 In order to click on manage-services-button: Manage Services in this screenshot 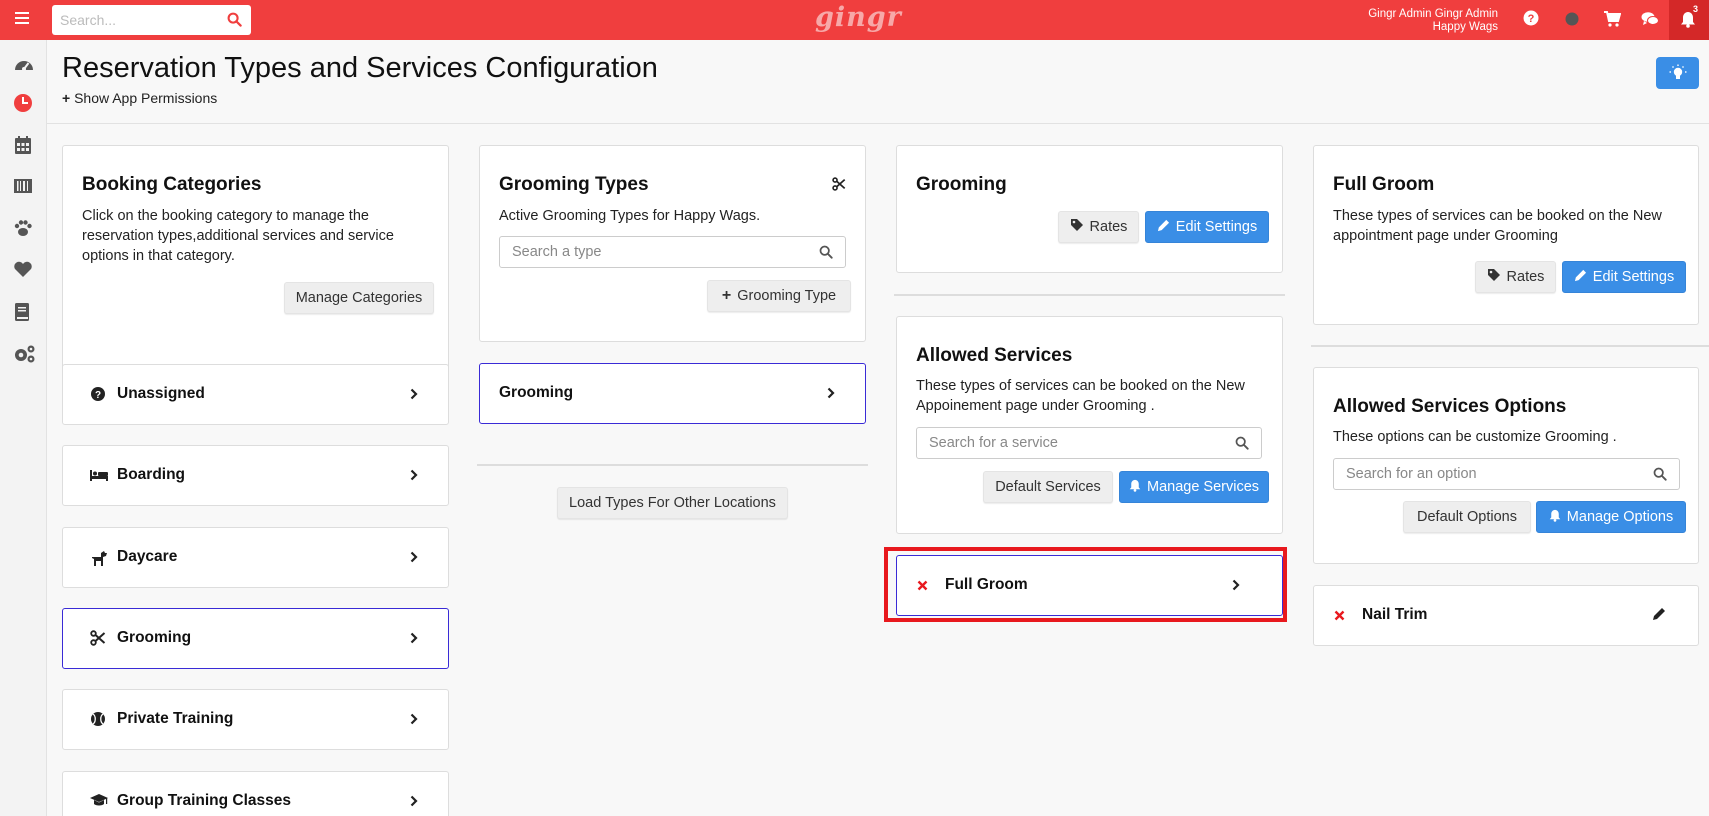, I will do `click(1194, 487)`.